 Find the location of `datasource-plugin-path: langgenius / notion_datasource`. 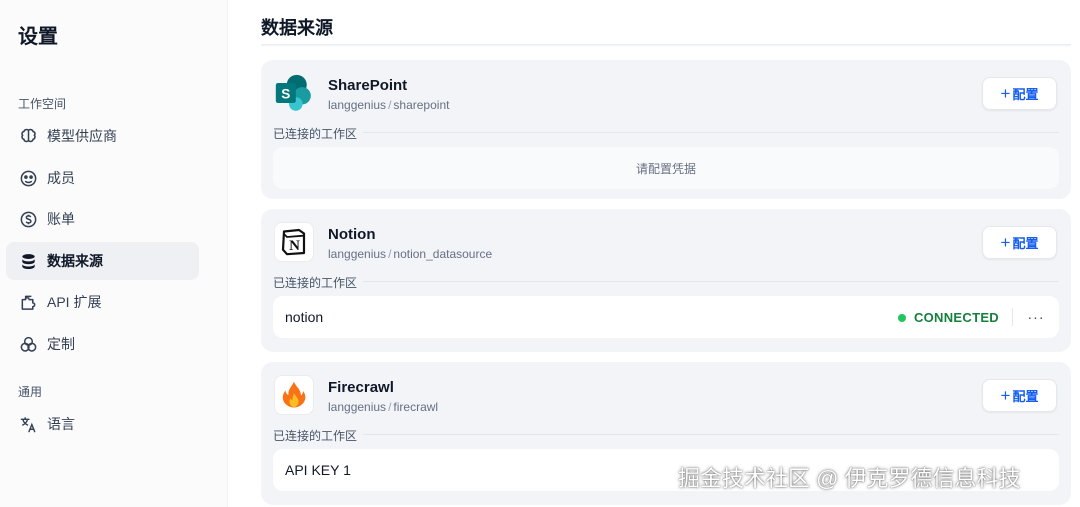

datasource-plugin-path: langgenius / notion_datasource is located at coordinates (410, 254).